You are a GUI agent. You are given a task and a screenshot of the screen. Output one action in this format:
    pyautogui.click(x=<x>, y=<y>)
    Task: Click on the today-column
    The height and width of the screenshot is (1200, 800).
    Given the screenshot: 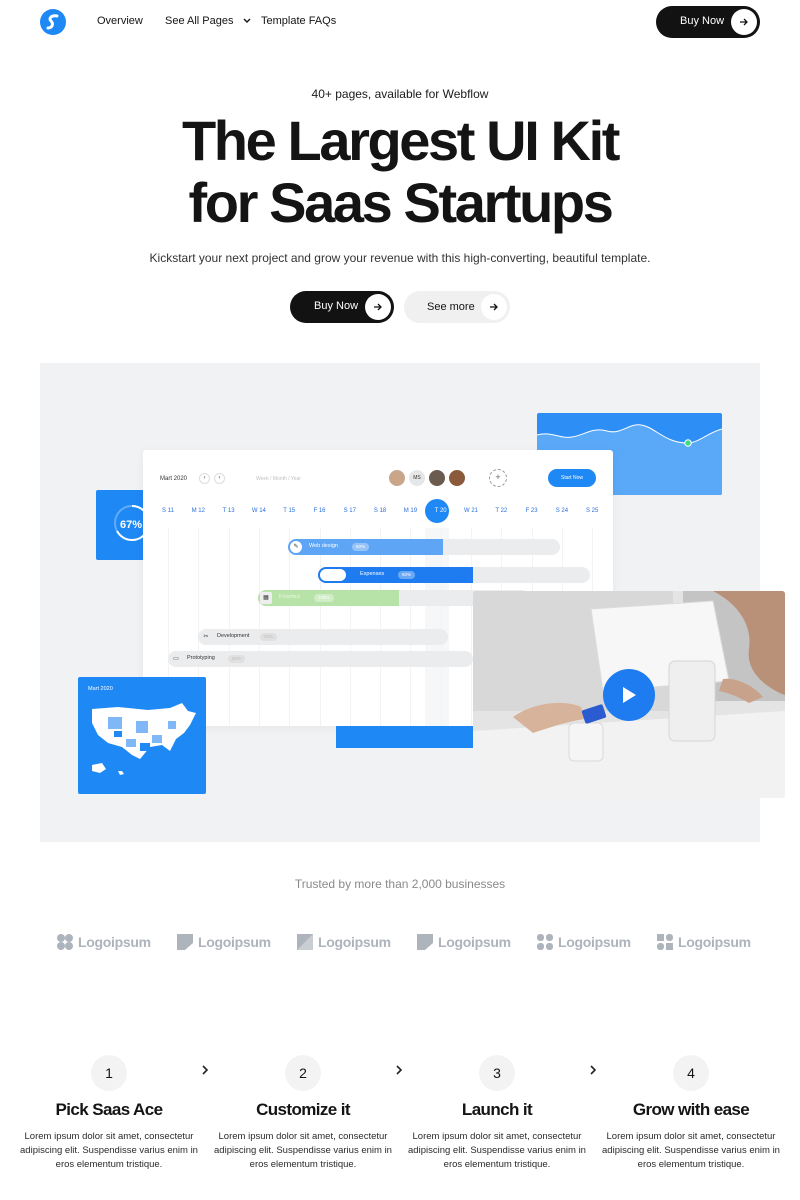 What is the action you would take?
    pyautogui.click(x=437, y=627)
    